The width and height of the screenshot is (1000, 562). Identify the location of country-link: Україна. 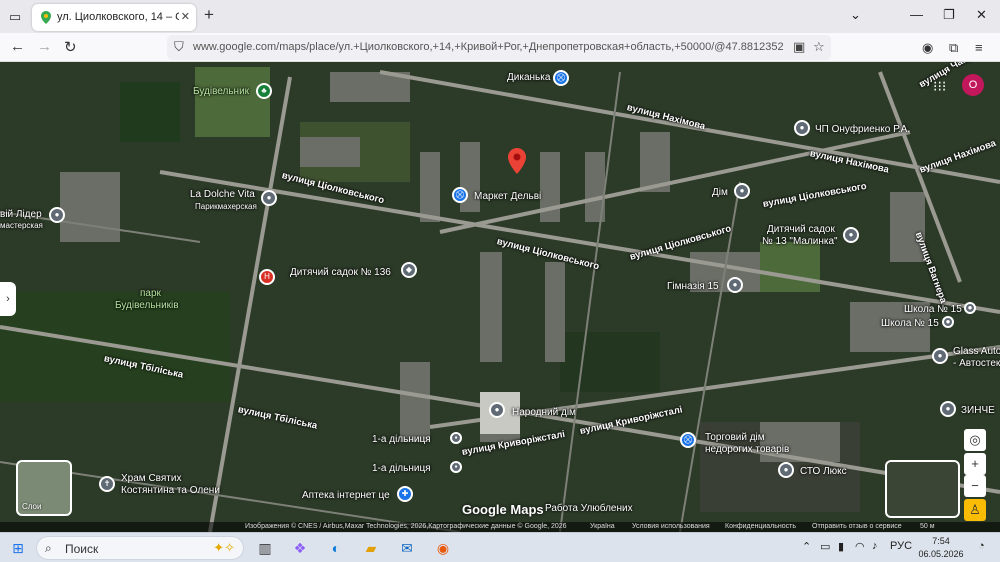
(602, 527).